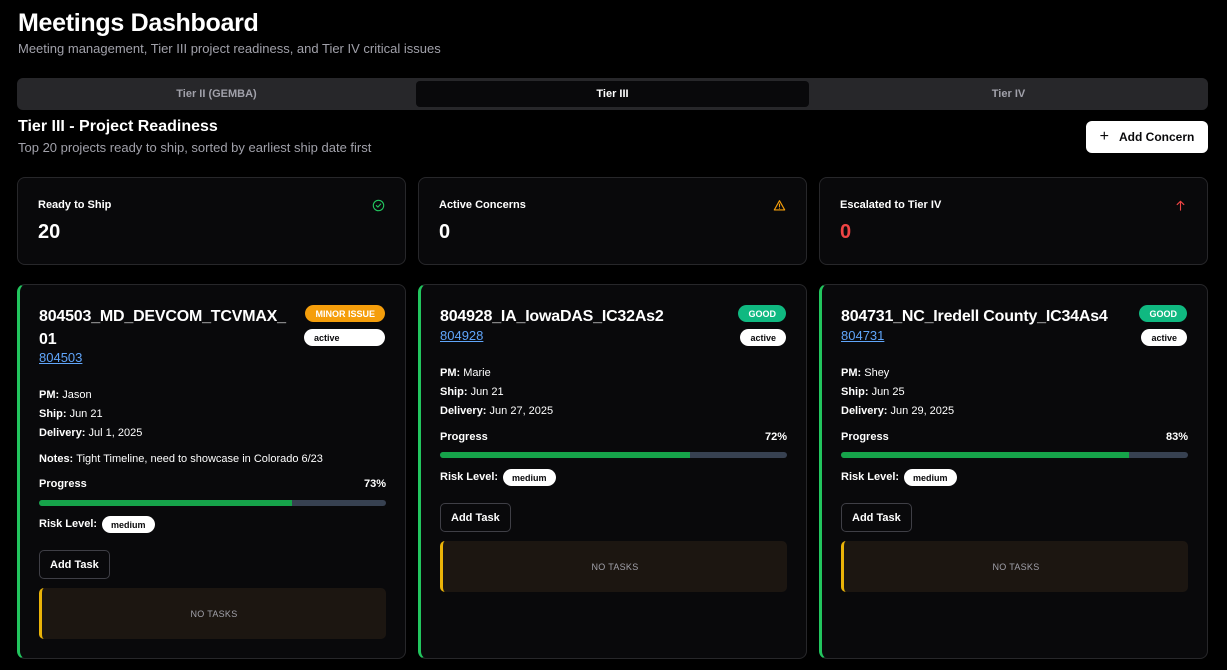 The height and width of the screenshot is (670, 1227). I want to click on pm-value: Jason, so click(77, 395).